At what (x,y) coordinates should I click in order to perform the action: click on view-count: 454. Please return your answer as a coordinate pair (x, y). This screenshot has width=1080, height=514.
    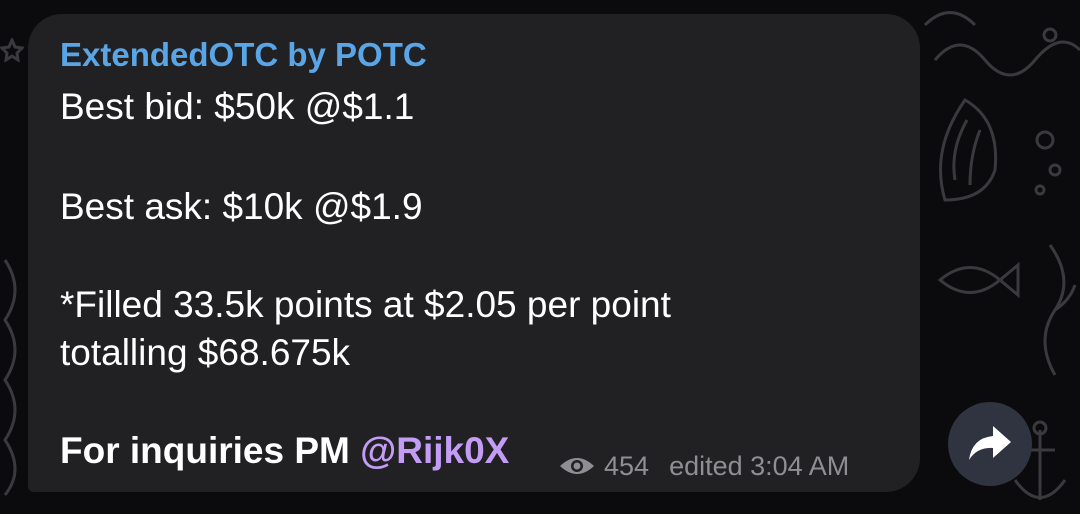
    Looking at the image, I should click on (627, 465).